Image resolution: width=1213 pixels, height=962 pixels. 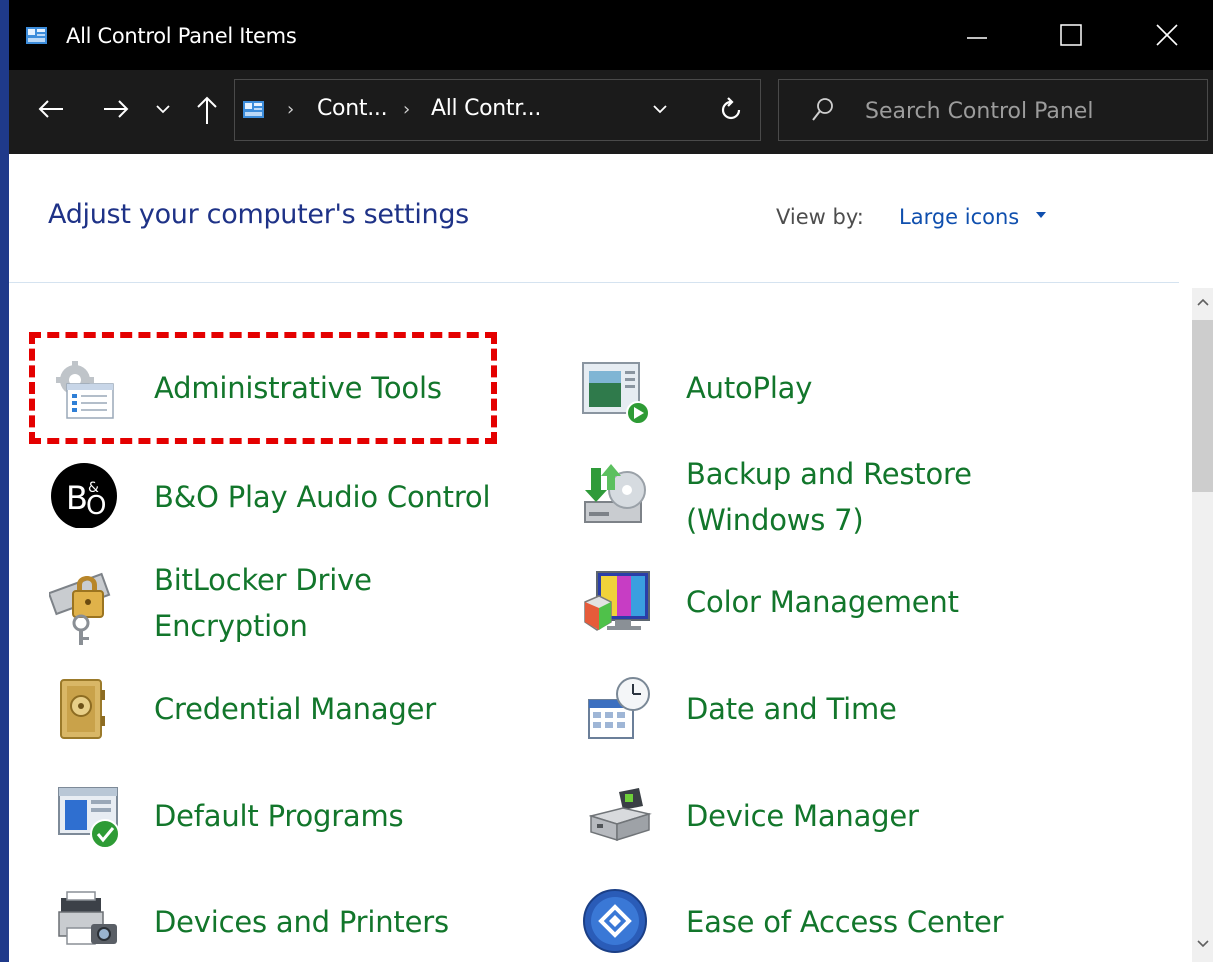 What do you see at coordinates (1202, 406) in the screenshot?
I see `scrollbar-thumb` at bounding box center [1202, 406].